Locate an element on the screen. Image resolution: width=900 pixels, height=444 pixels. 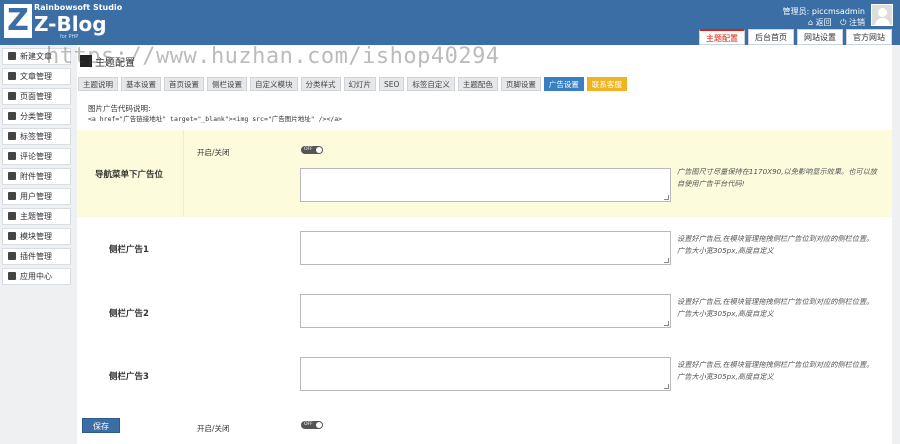
sidebar-item-categories: 分类管理 is located at coordinates (36, 116).